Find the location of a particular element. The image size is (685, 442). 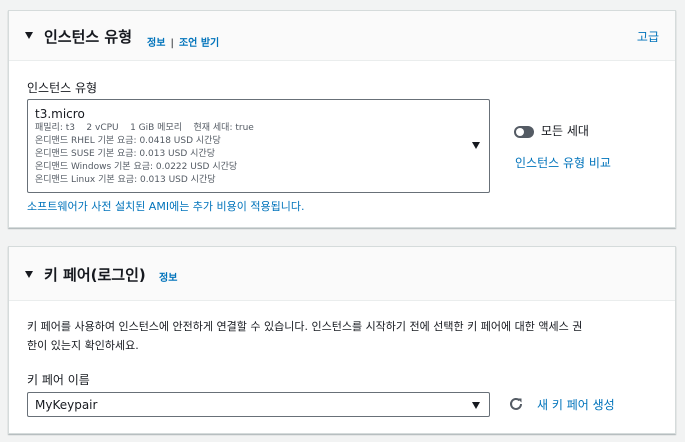

pricing-linux: 온디맨드 Linux 기본 요금: 0.013 USD 시간당 is located at coordinates (125, 180).